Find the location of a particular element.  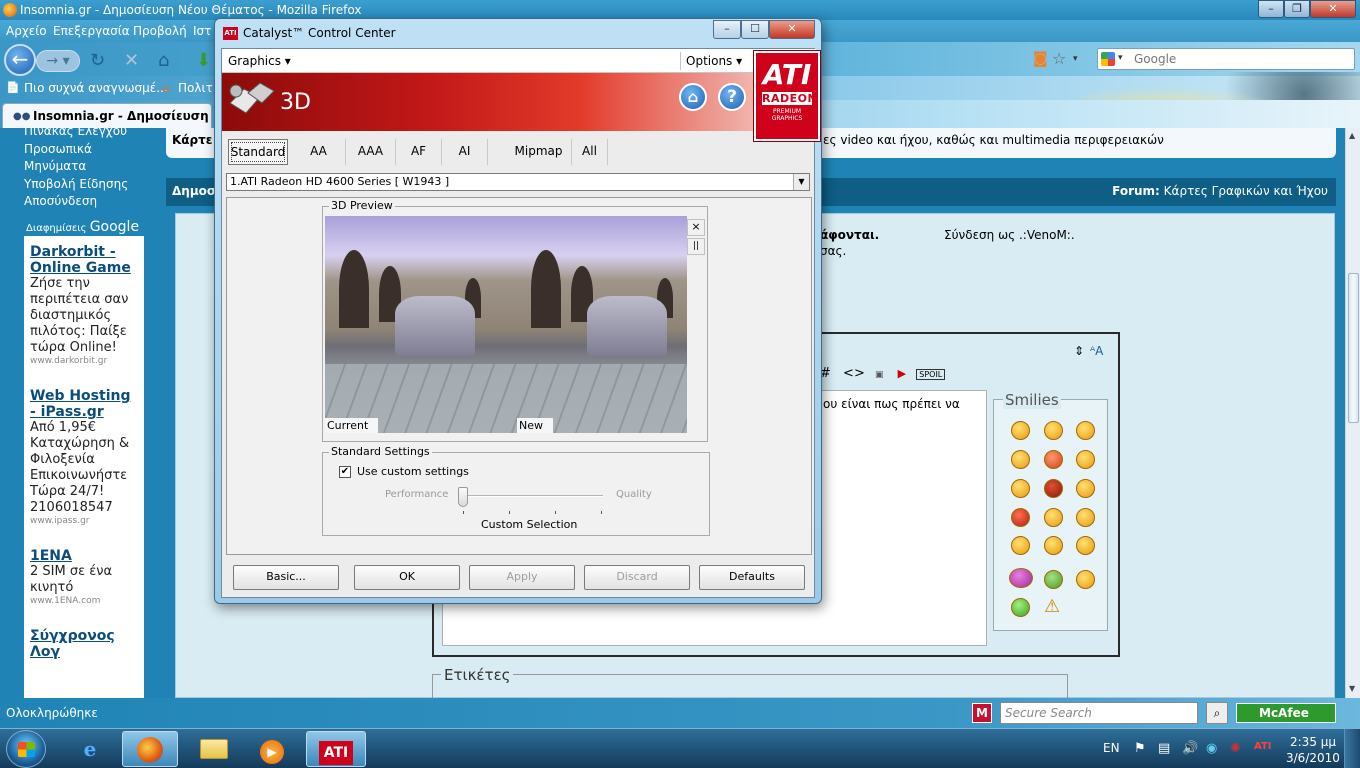

defaults-button: Defaults is located at coordinates (752, 577).